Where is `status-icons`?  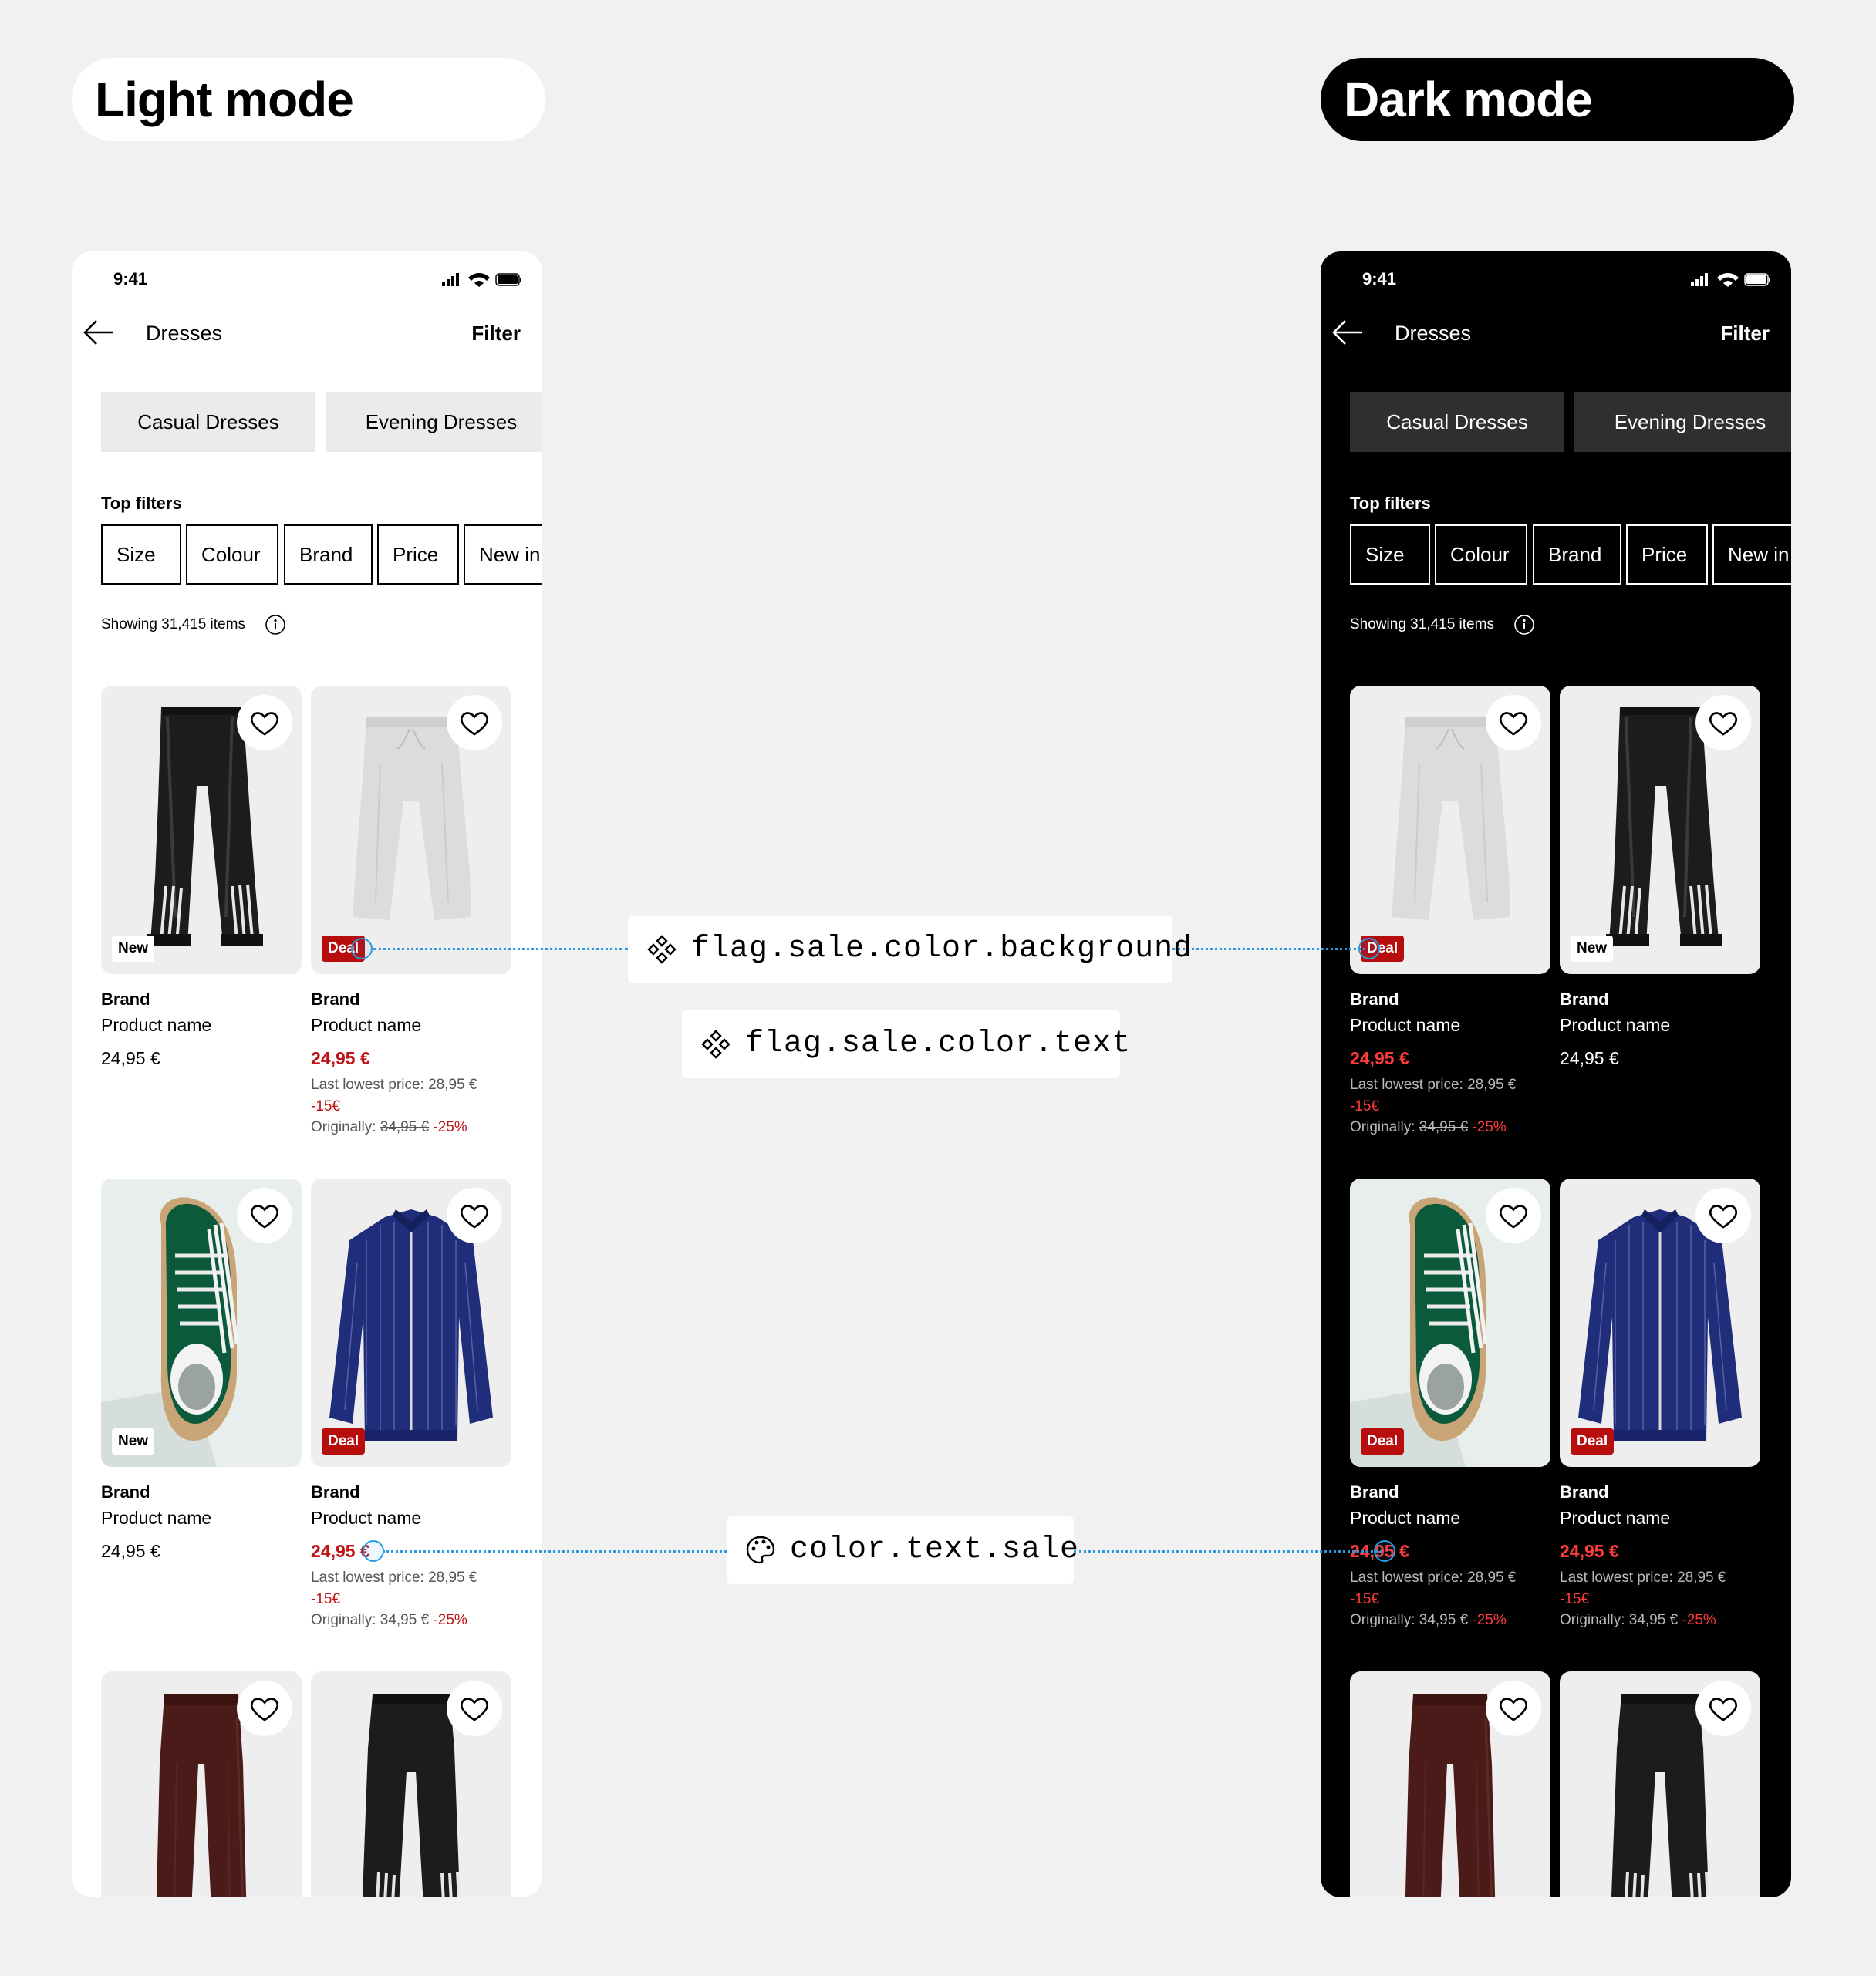
status-icons is located at coordinates (1731, 280).